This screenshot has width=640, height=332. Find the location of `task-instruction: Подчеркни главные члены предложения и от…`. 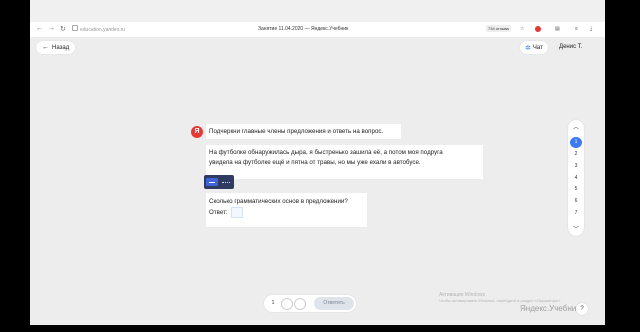

task-instruction: Подчеркни главные члены предложения и от… is located at coordinates (303, 131).